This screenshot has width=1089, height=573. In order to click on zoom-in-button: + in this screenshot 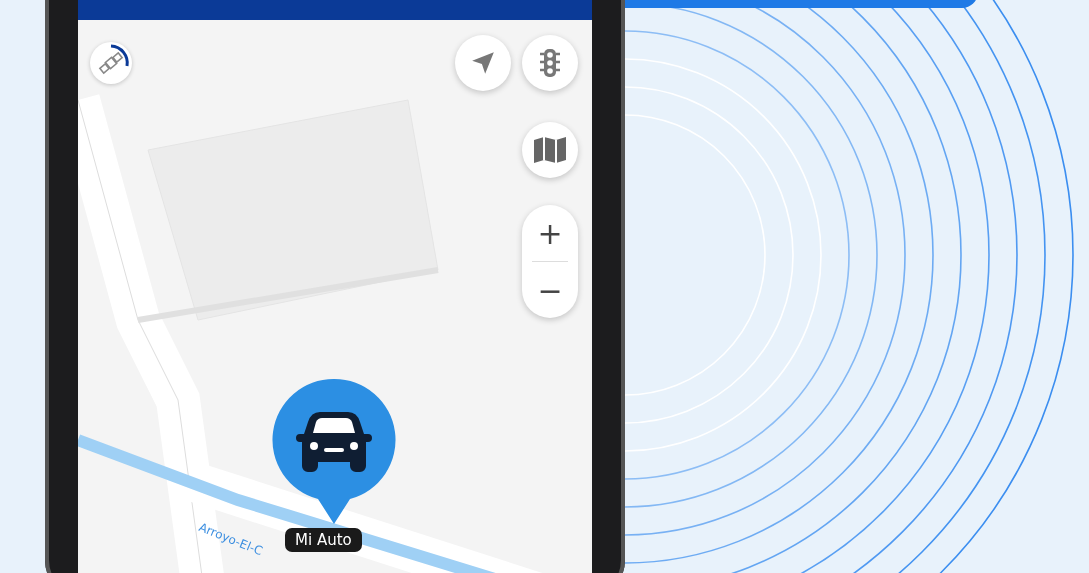, I will do `click(550, 233)`.